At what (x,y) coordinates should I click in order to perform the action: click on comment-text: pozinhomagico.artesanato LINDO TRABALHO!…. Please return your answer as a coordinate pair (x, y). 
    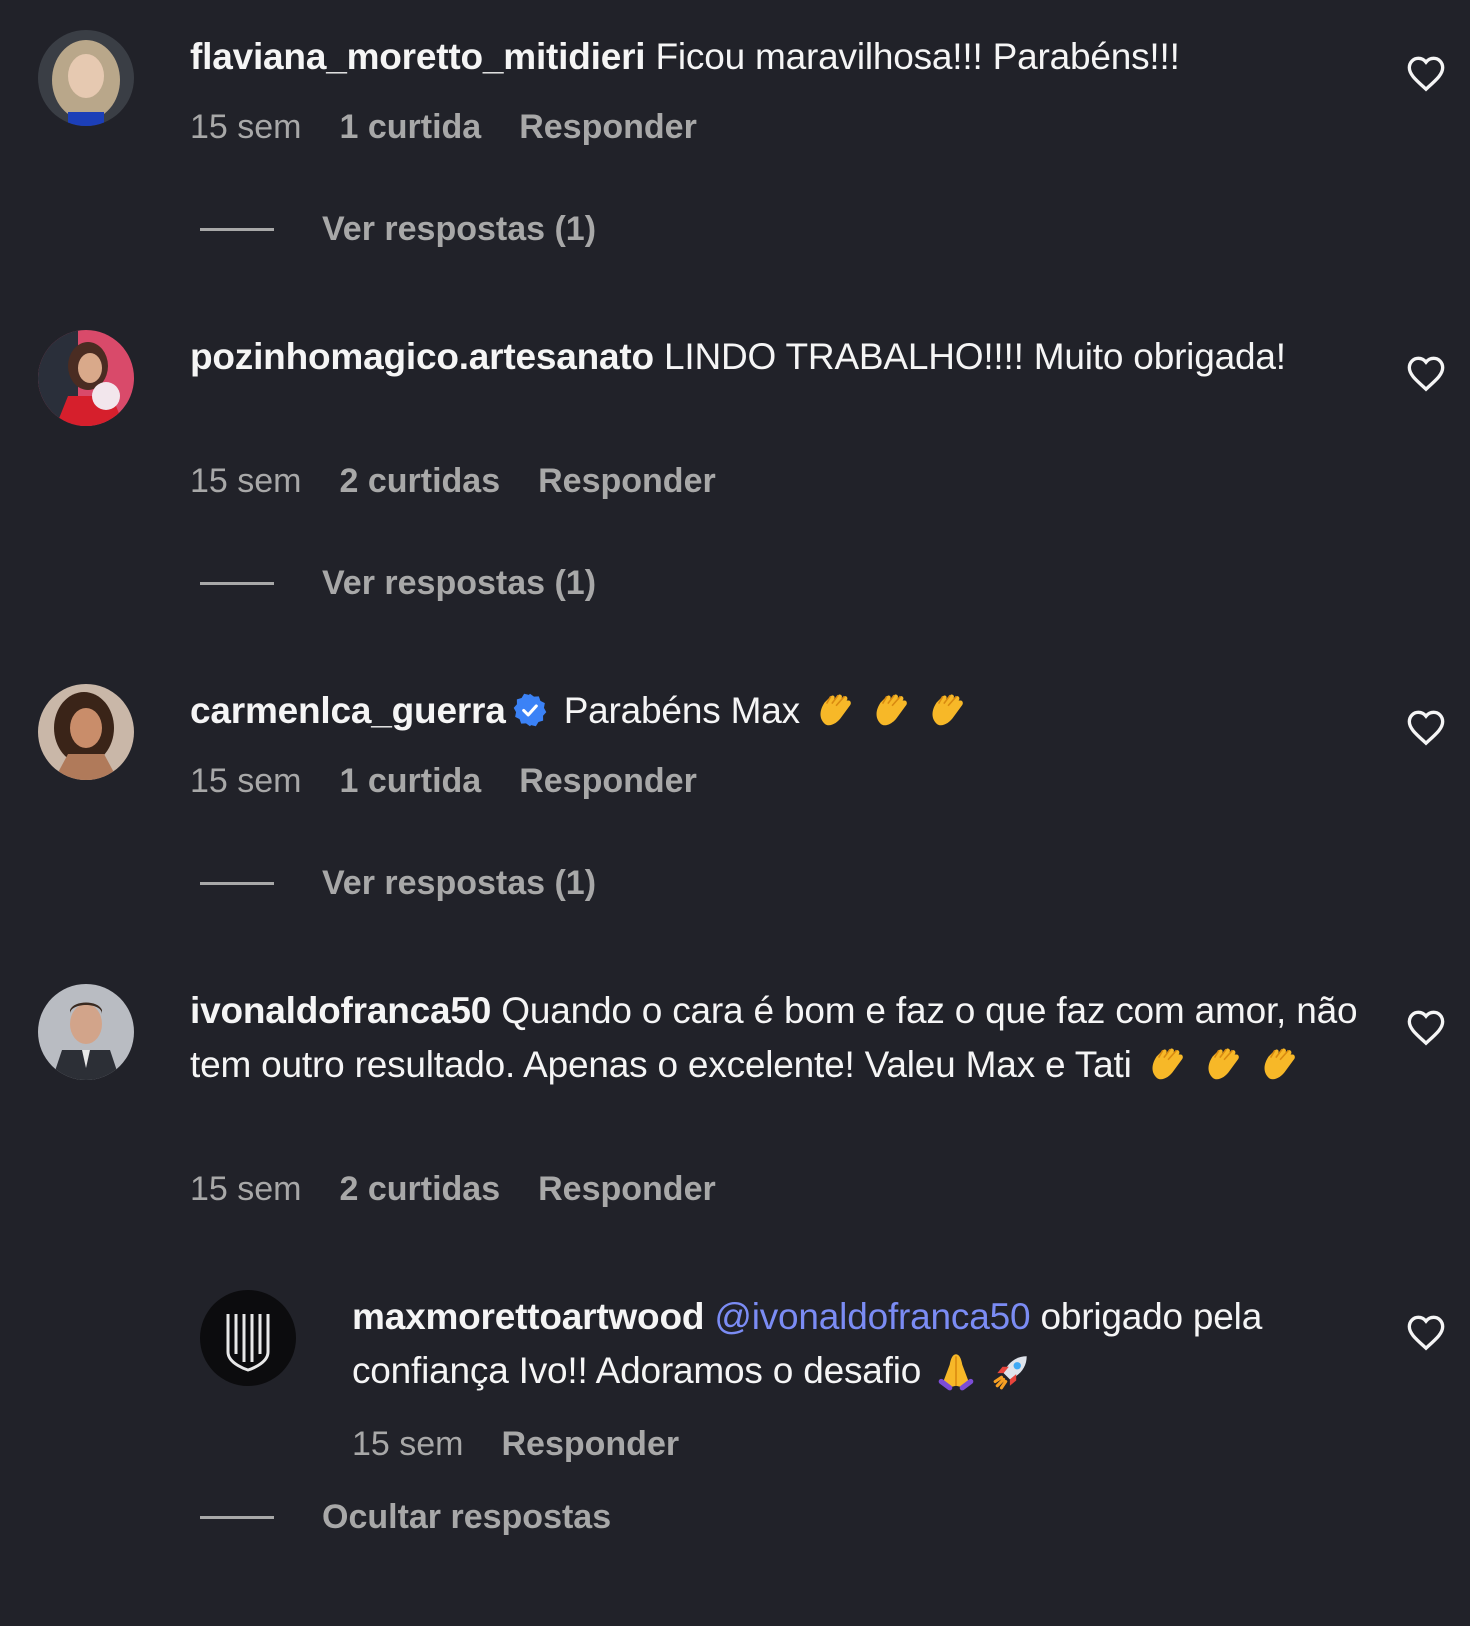
    Looking at the image, I should click on (775, 357).